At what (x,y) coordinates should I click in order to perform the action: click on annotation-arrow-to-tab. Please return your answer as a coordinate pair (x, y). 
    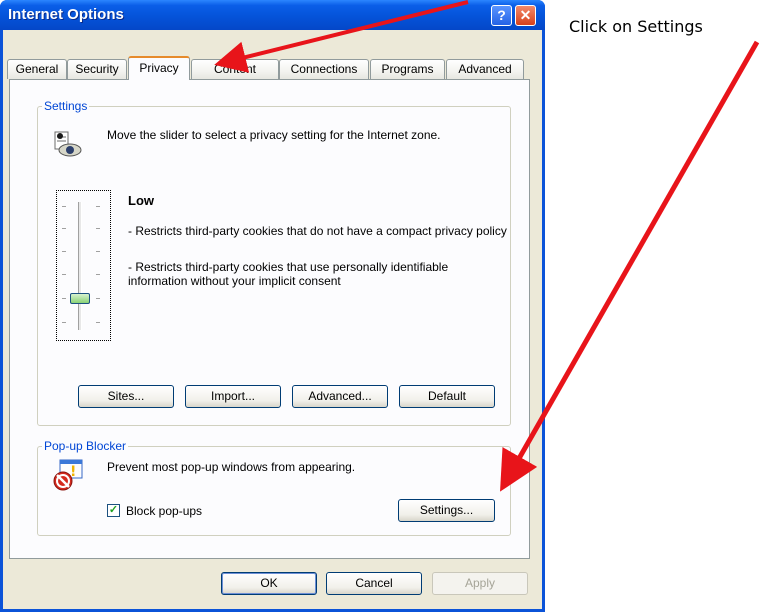
    Looking at the image, I should click on (341, 36).